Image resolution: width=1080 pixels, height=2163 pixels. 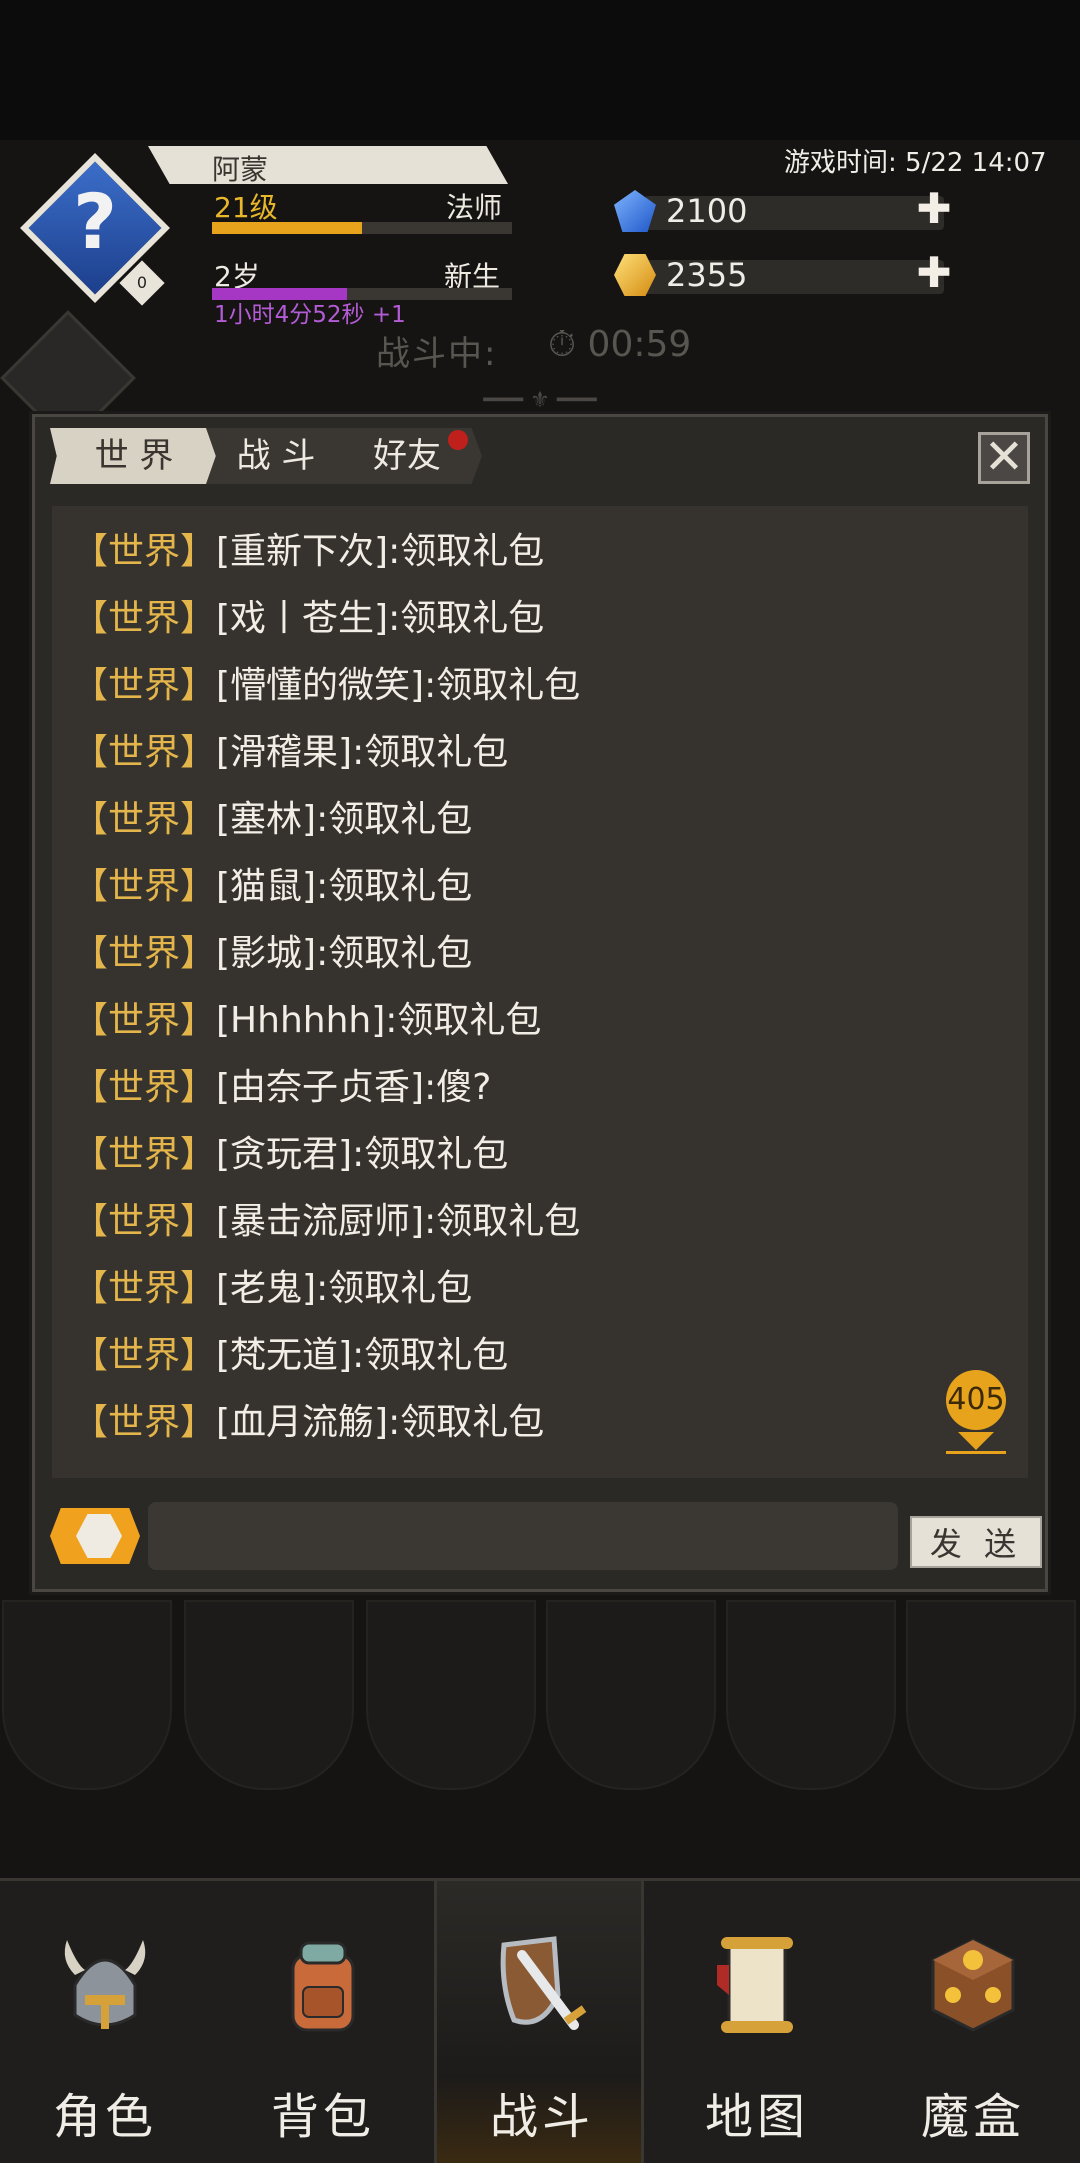 I want to click on status-bar-area, so click(x=540, y=70).